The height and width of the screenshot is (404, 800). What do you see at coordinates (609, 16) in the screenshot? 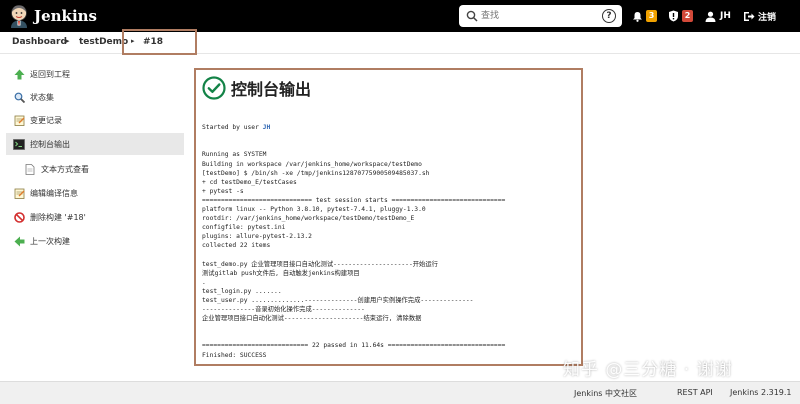
I see `help-icon: ?` at bounding box center [609, 16].